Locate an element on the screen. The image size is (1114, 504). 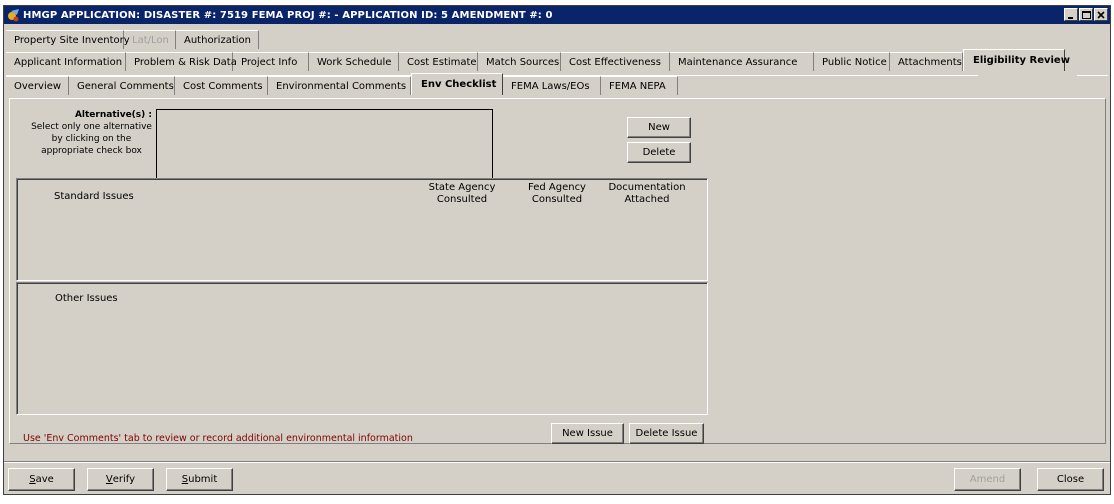
alternatives-heading: Alternative(s) : is located at coordinates (113, 115).